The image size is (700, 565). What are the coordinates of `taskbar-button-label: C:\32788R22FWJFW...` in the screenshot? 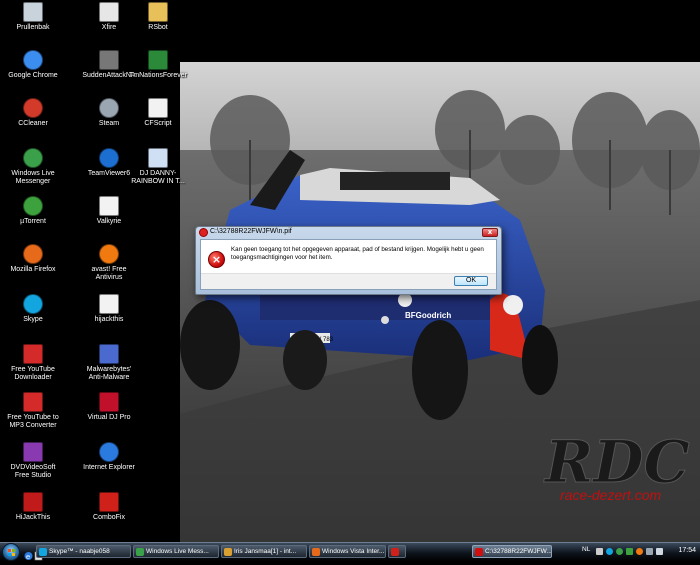 It's located at (518, 551).